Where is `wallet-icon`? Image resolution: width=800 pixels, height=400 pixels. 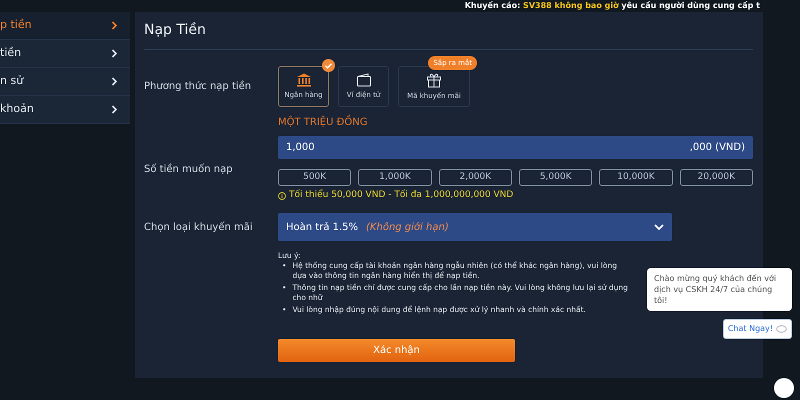 wallet-icon is located at coordinates (364, 79).